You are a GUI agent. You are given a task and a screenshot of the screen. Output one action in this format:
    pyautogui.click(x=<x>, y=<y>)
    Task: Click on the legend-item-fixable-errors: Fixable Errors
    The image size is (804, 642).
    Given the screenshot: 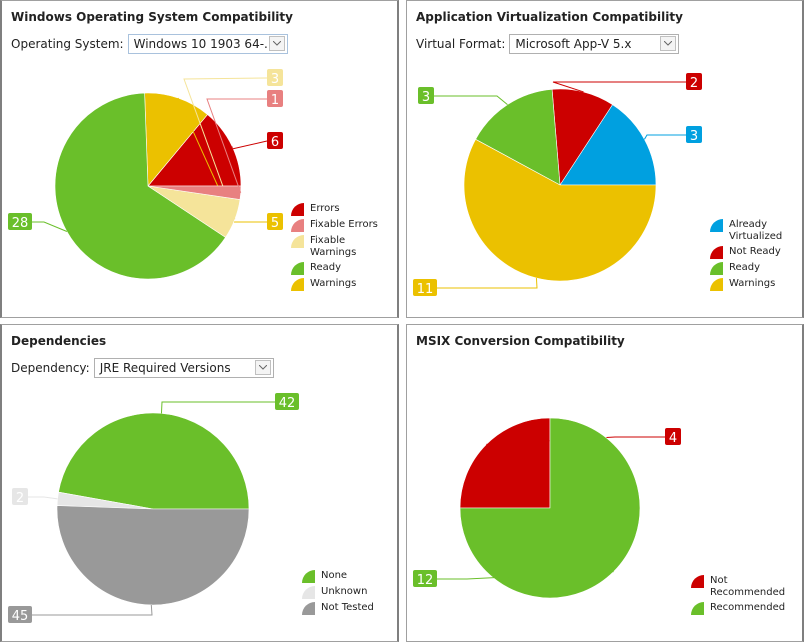 What is the action you would take?
    pyautogui.click(x=335, y=225)
    